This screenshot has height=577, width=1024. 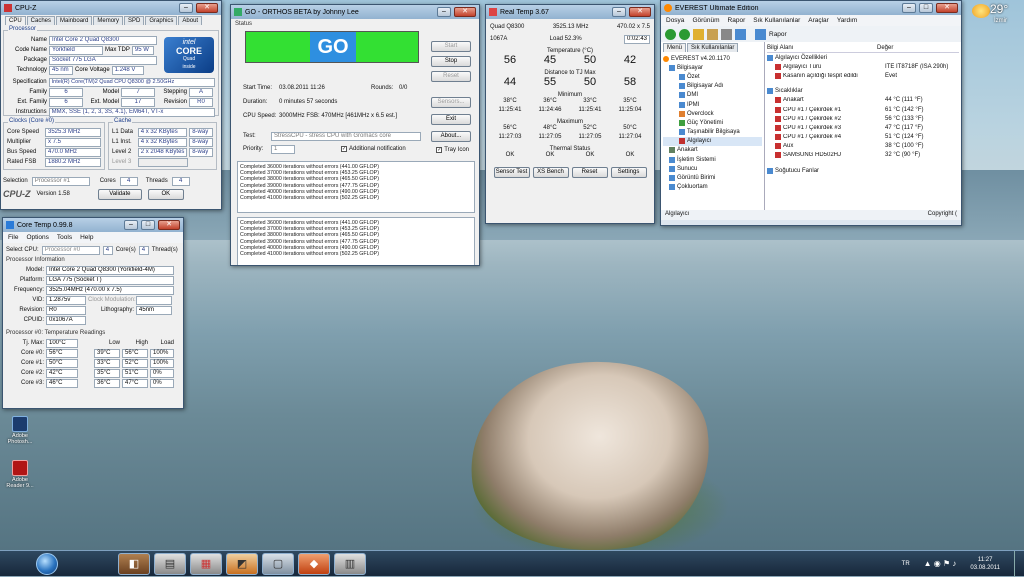 What do you see at coordinates (111, 8) in the screenshot?
I see `cpuz-titlebar: CPU-Z – ✕` at bounding box center [111, 8].